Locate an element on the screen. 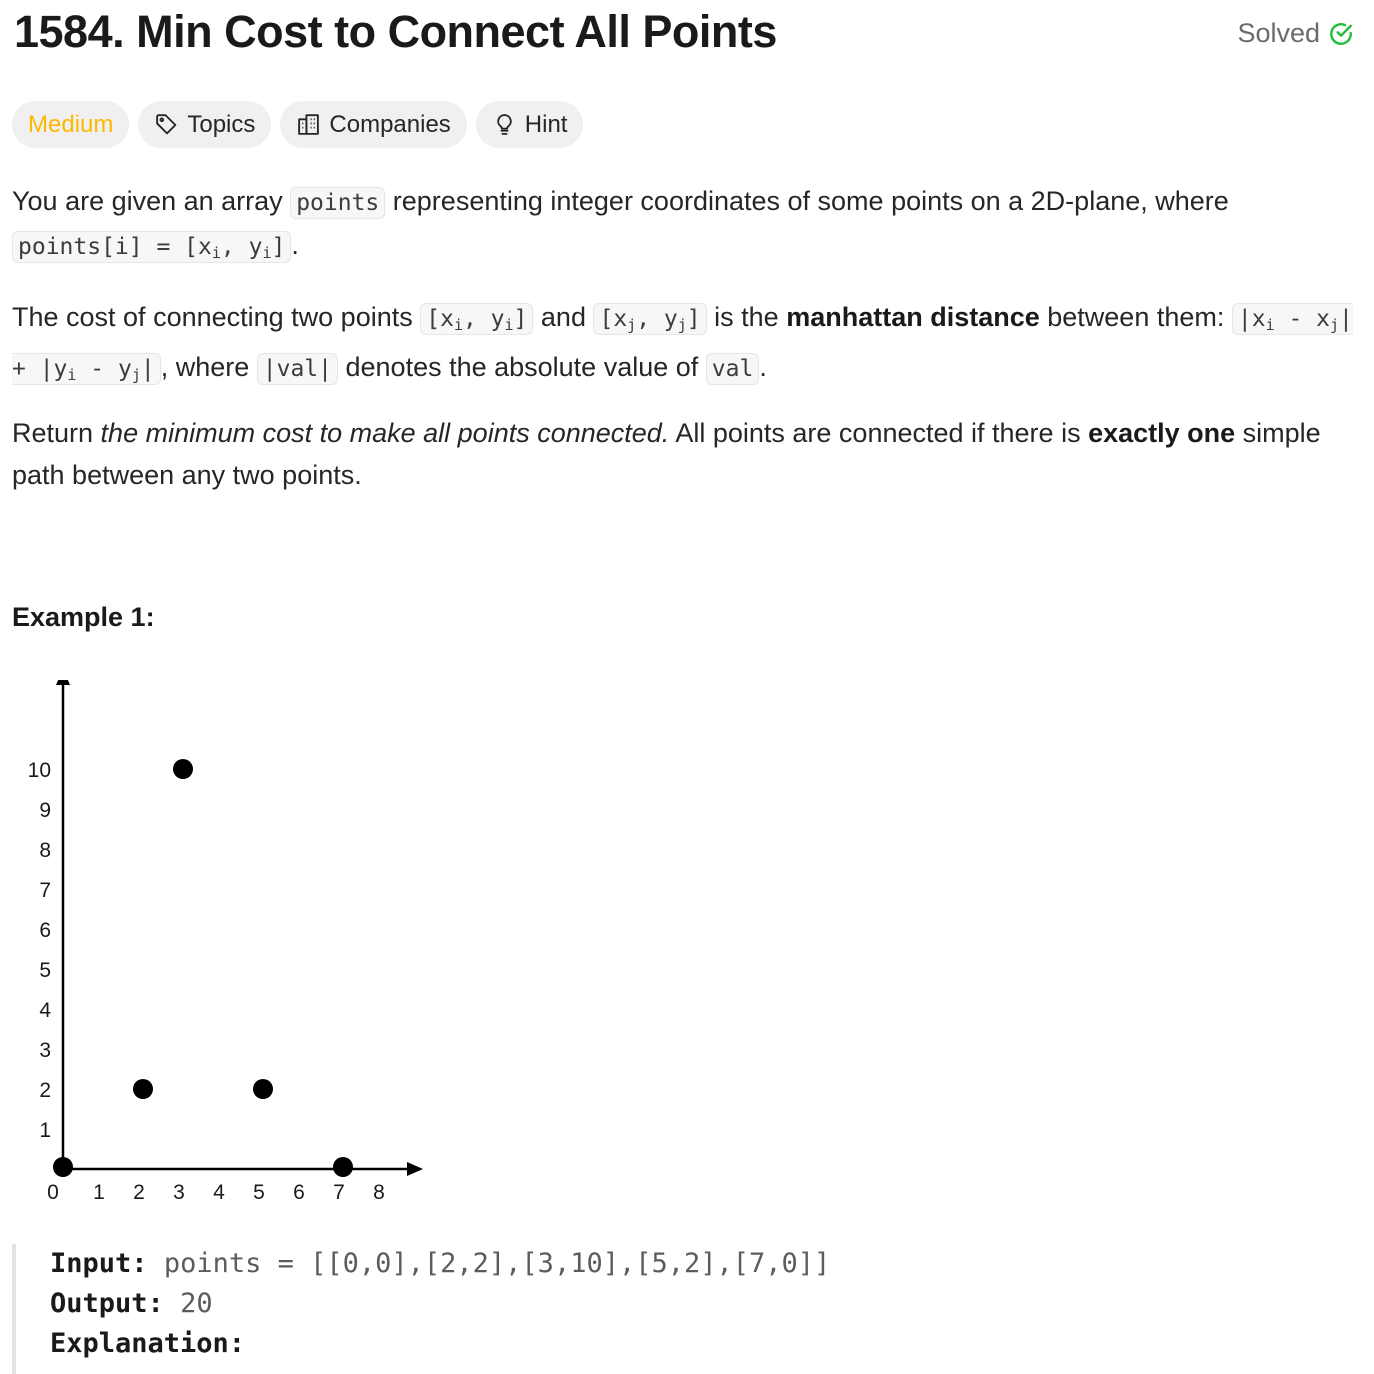 This screenshot has height=1374, width=1374. x-tick-label: 4 is located at coordinates (219, 1192).